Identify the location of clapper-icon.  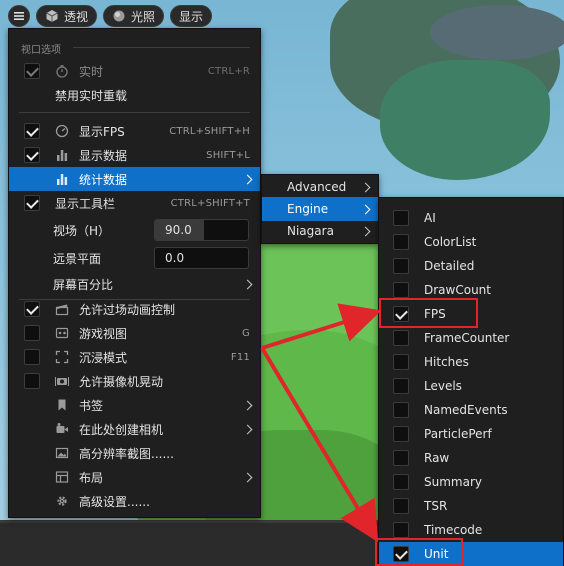
(62, 310).